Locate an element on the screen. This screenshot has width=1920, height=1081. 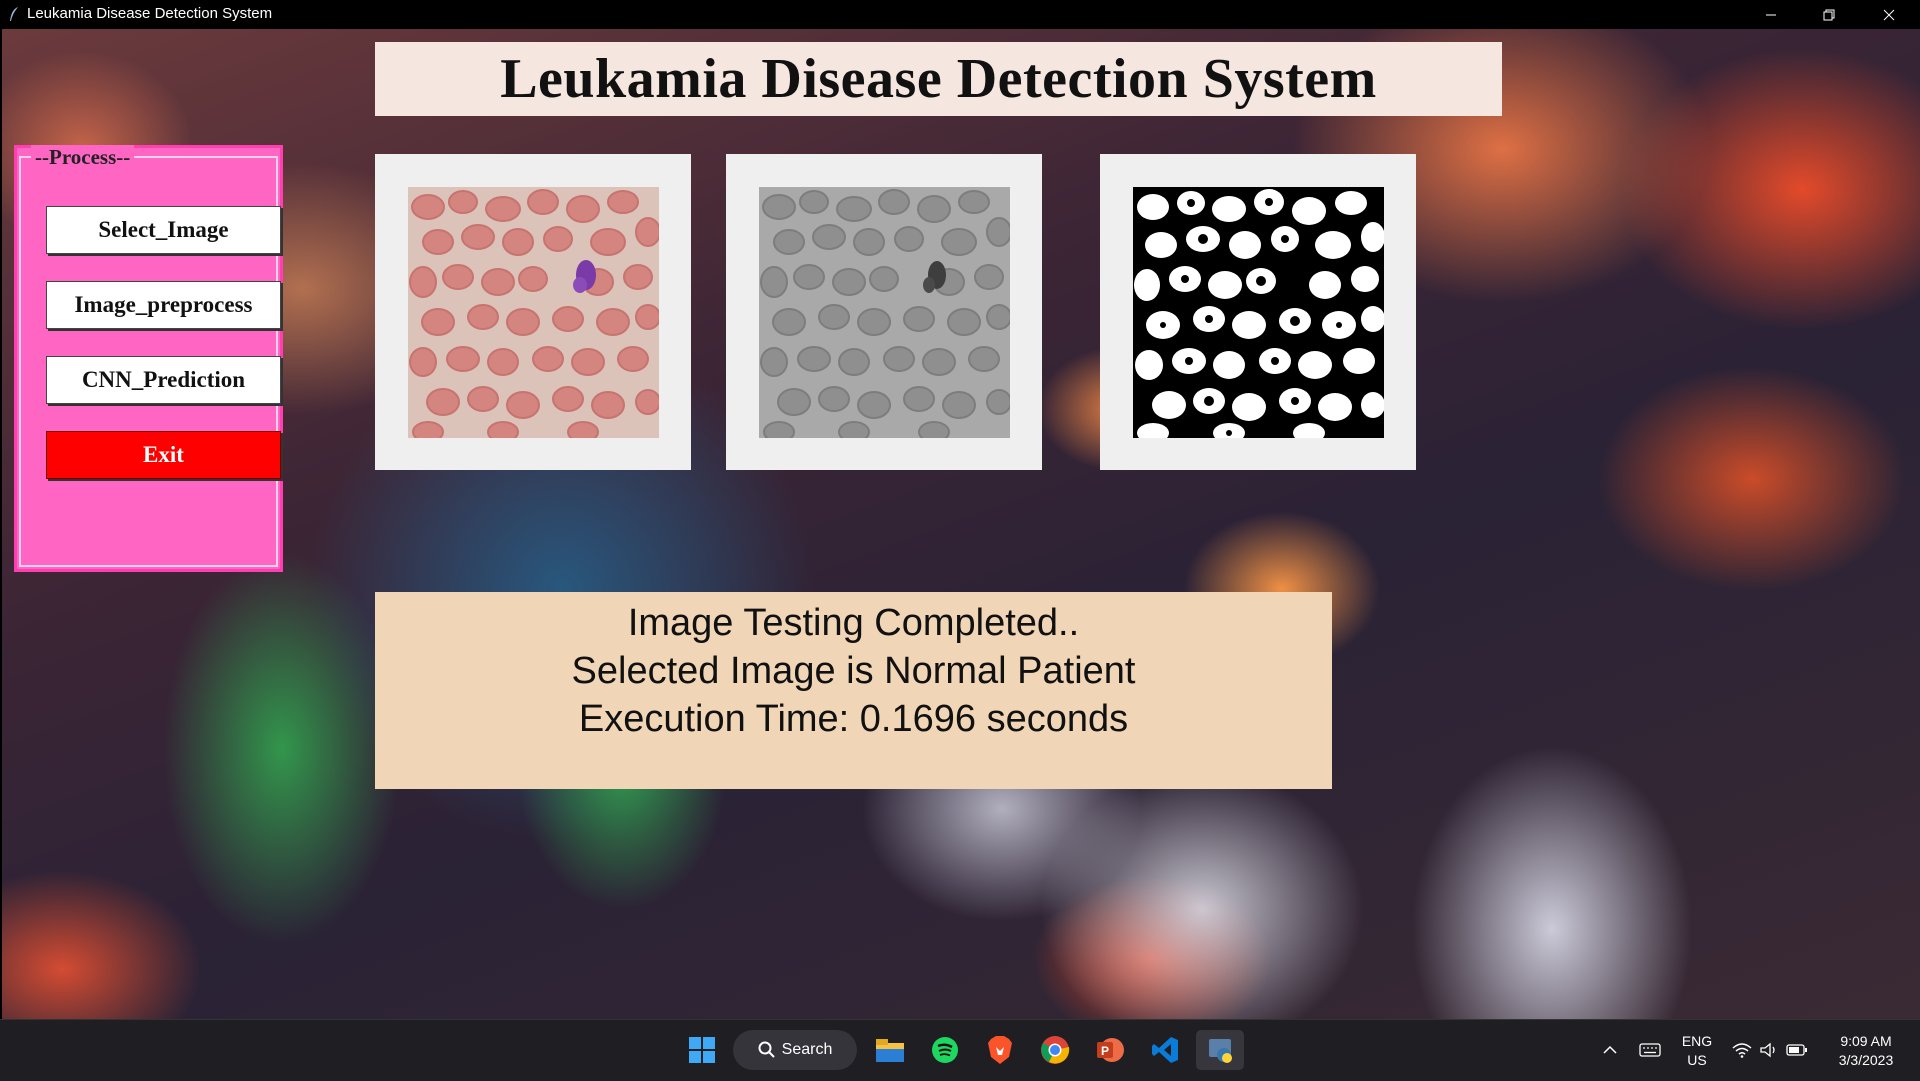
close-button is located at coordinates (1889, 14).